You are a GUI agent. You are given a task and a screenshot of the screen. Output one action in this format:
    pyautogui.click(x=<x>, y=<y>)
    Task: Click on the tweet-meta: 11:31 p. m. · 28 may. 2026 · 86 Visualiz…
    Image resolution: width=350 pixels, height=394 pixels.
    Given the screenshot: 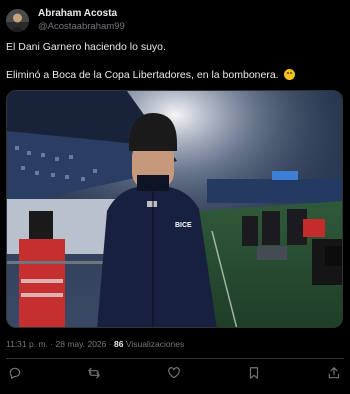 What is the action you would take?
    pyautogui.click(x=95, y=344)
    